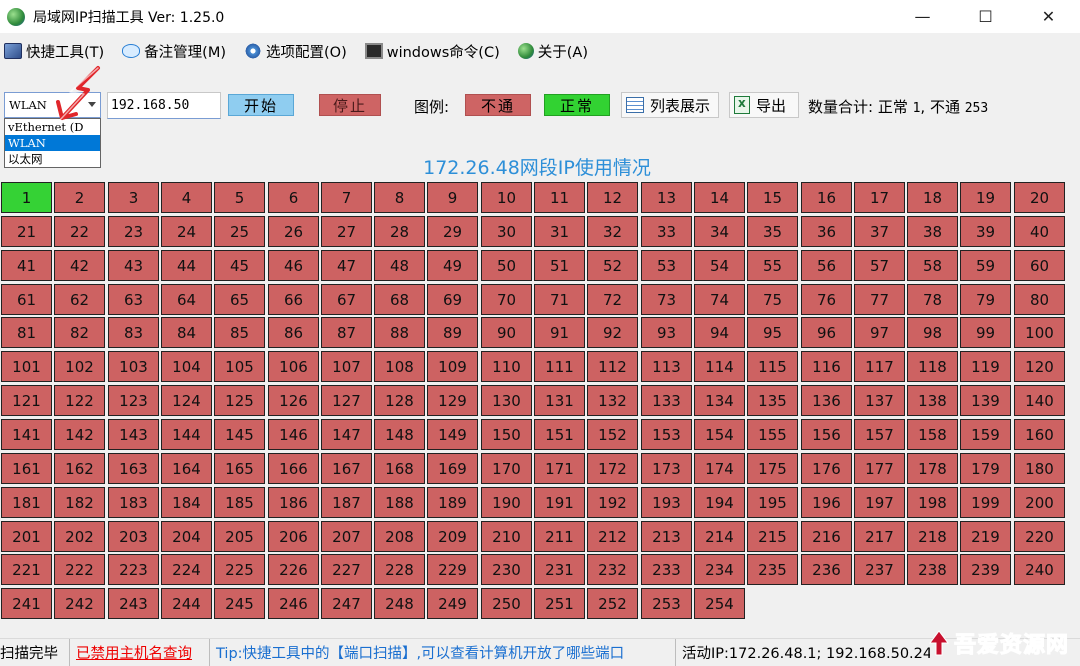 The width and height of the screenshot is (1080, 666). I want to click on ip-cell-offline: 51, so click(559, 265).